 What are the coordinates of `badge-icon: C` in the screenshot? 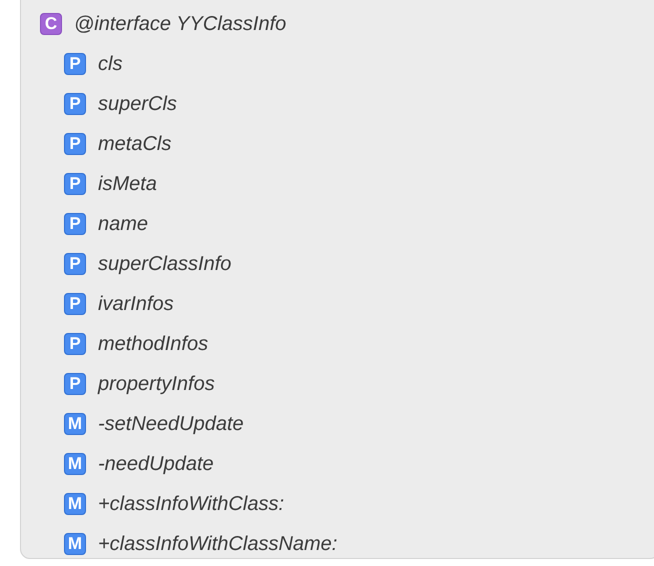 It's located at (51, 24).